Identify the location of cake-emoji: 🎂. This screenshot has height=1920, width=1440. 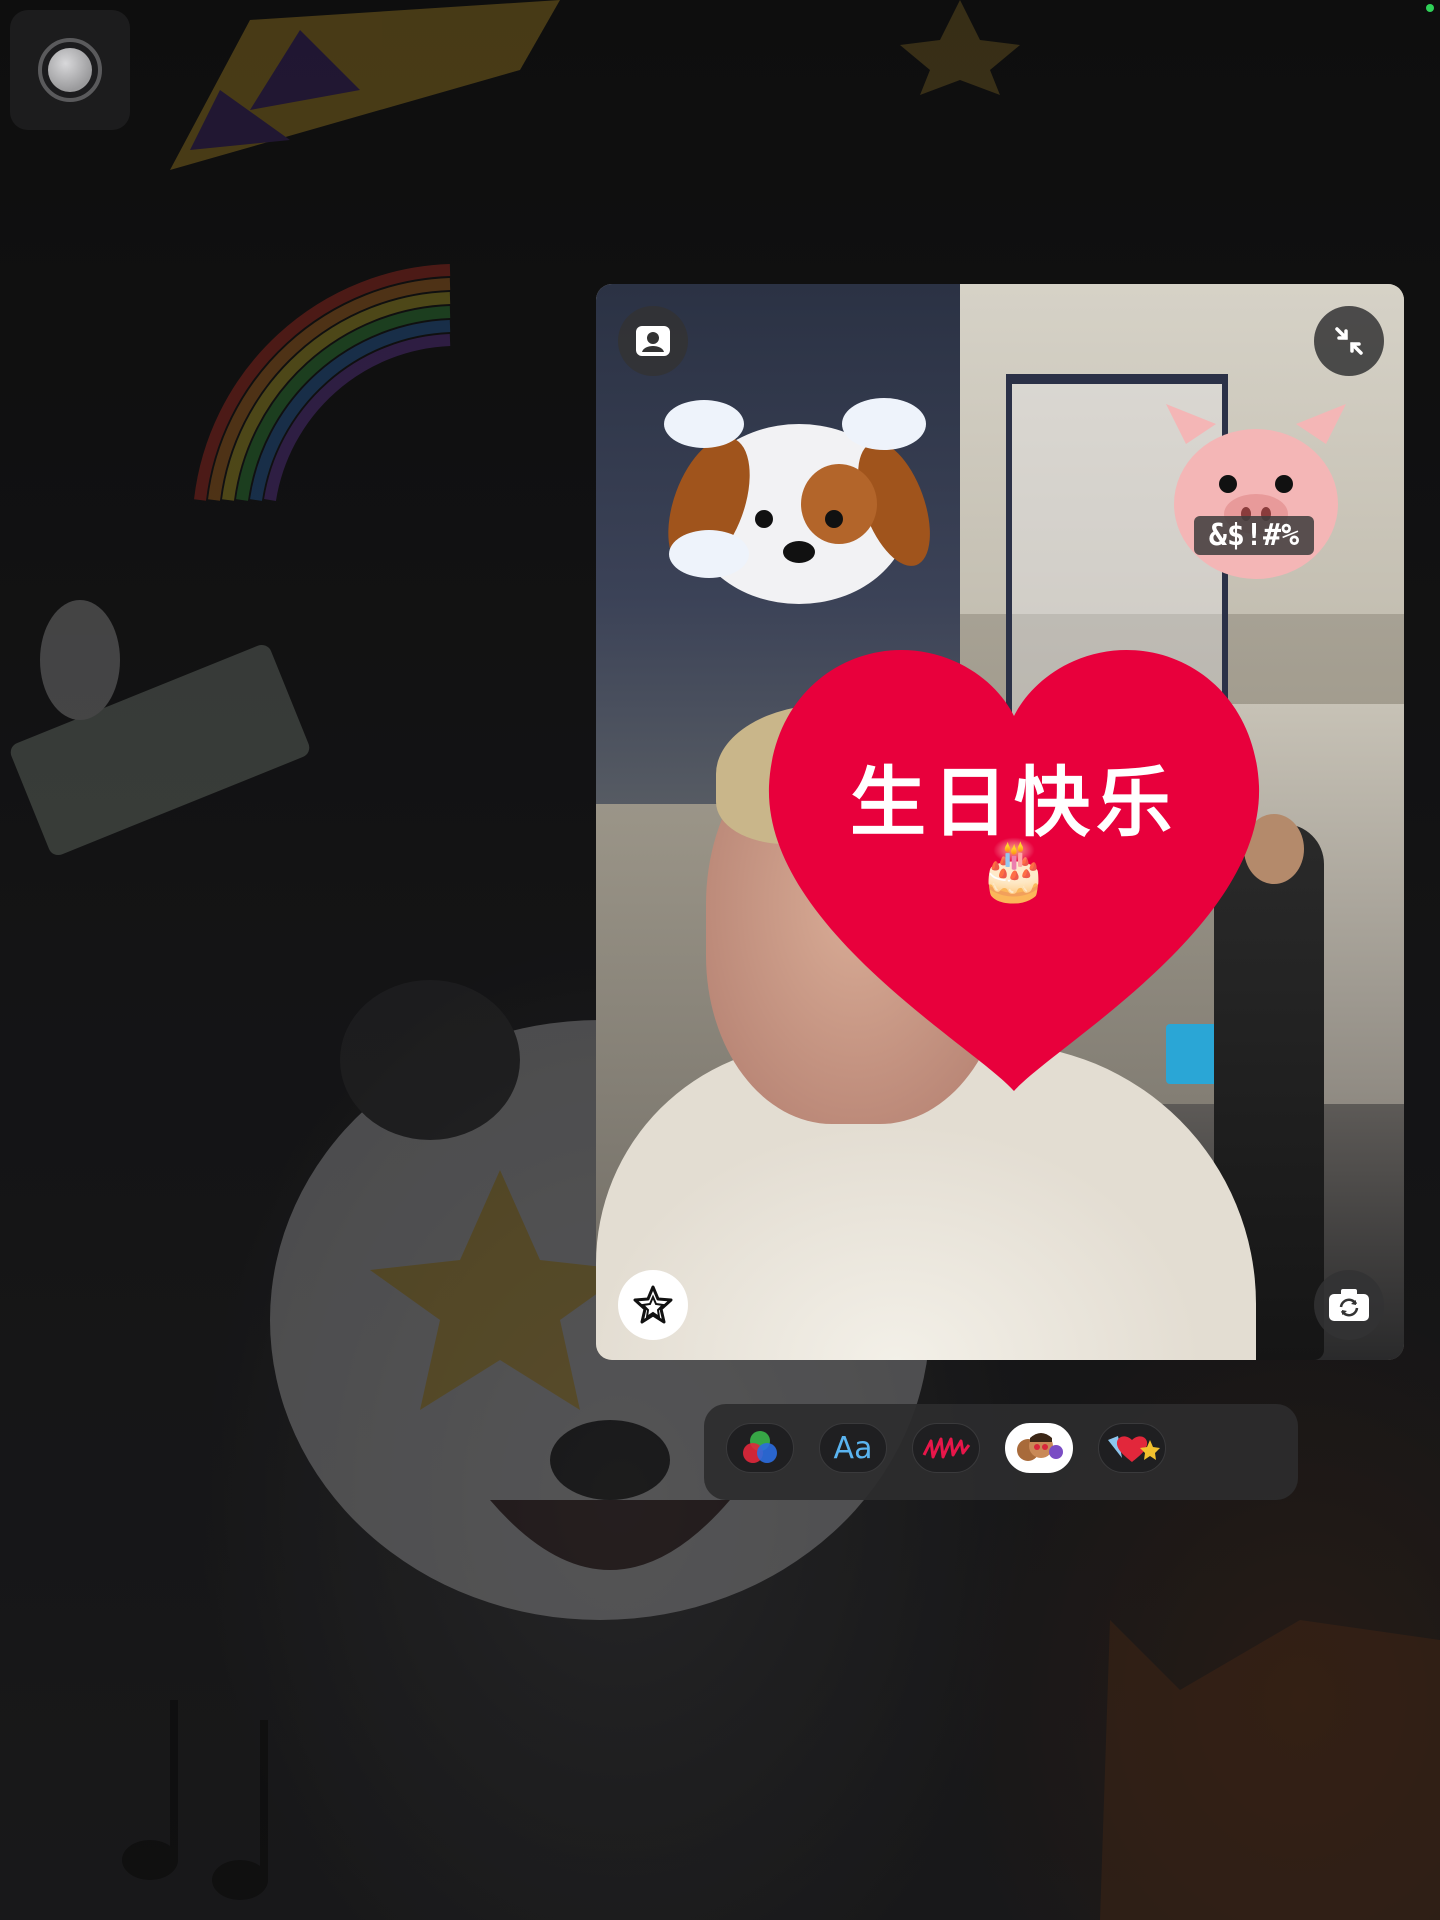
(1014, 870).